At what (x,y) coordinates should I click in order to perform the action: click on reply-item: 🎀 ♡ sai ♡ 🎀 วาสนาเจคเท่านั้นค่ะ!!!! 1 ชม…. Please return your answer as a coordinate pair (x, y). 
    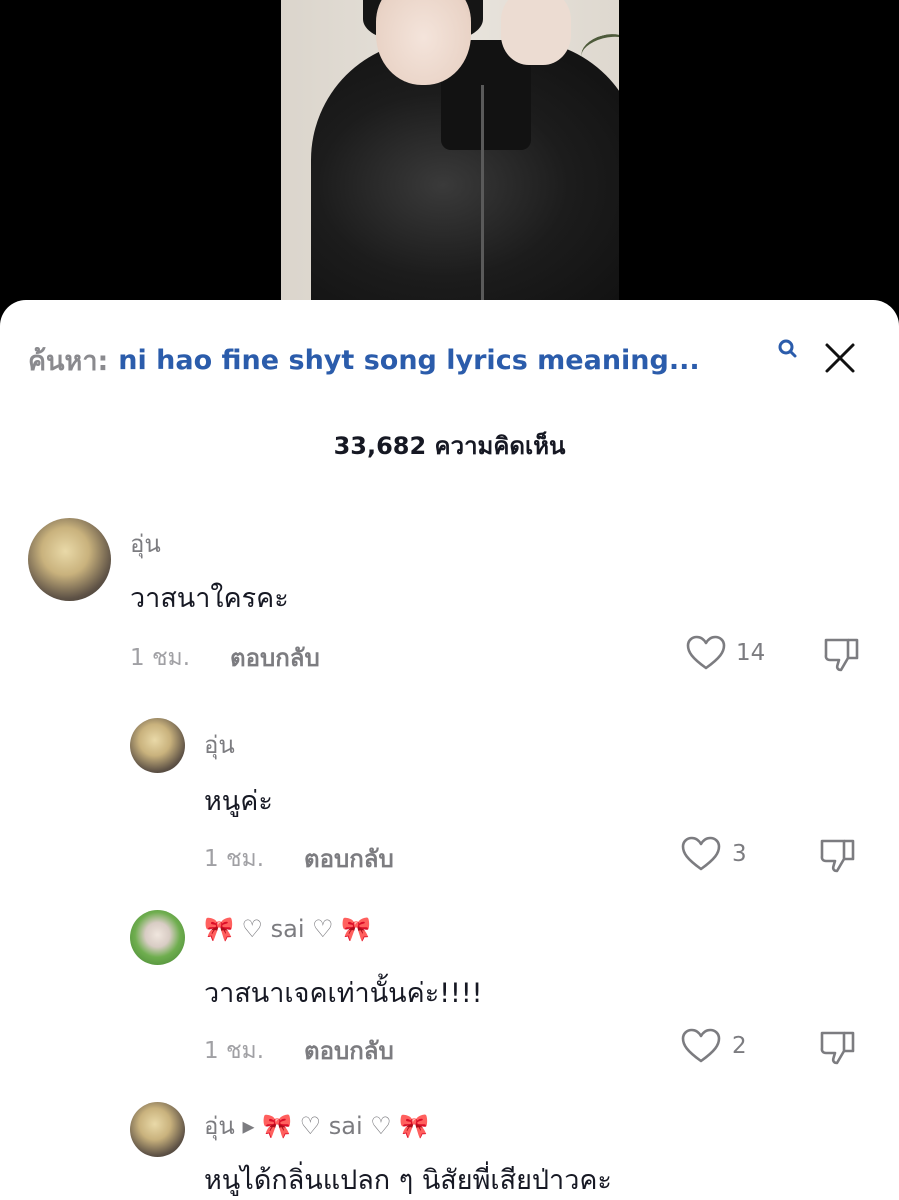
    Looking at the image, I should click on (449, 992).